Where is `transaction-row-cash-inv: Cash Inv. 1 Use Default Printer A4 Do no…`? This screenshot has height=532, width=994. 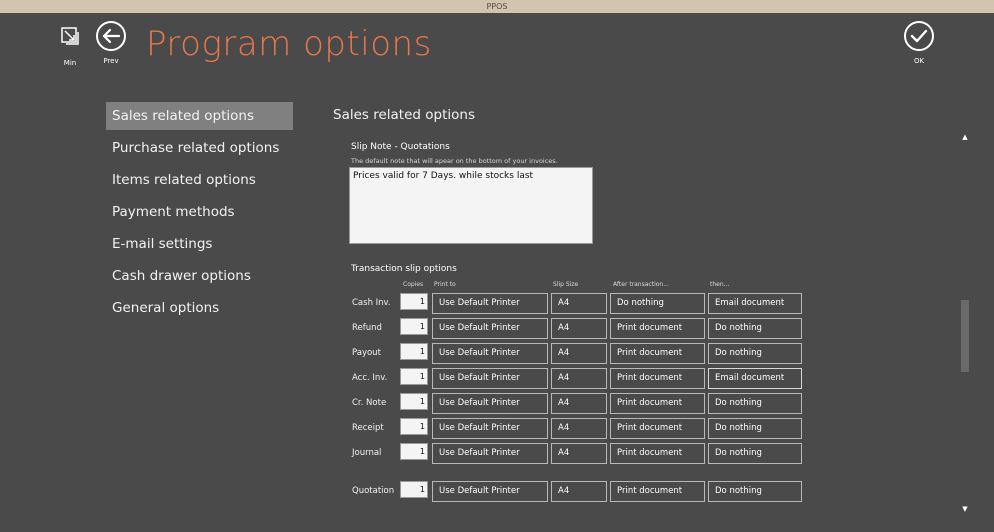
transaction-row-cash-inv: Cash Inv. 1 Use Default Printer A4 Do no… is located at coordinates (497, 304).